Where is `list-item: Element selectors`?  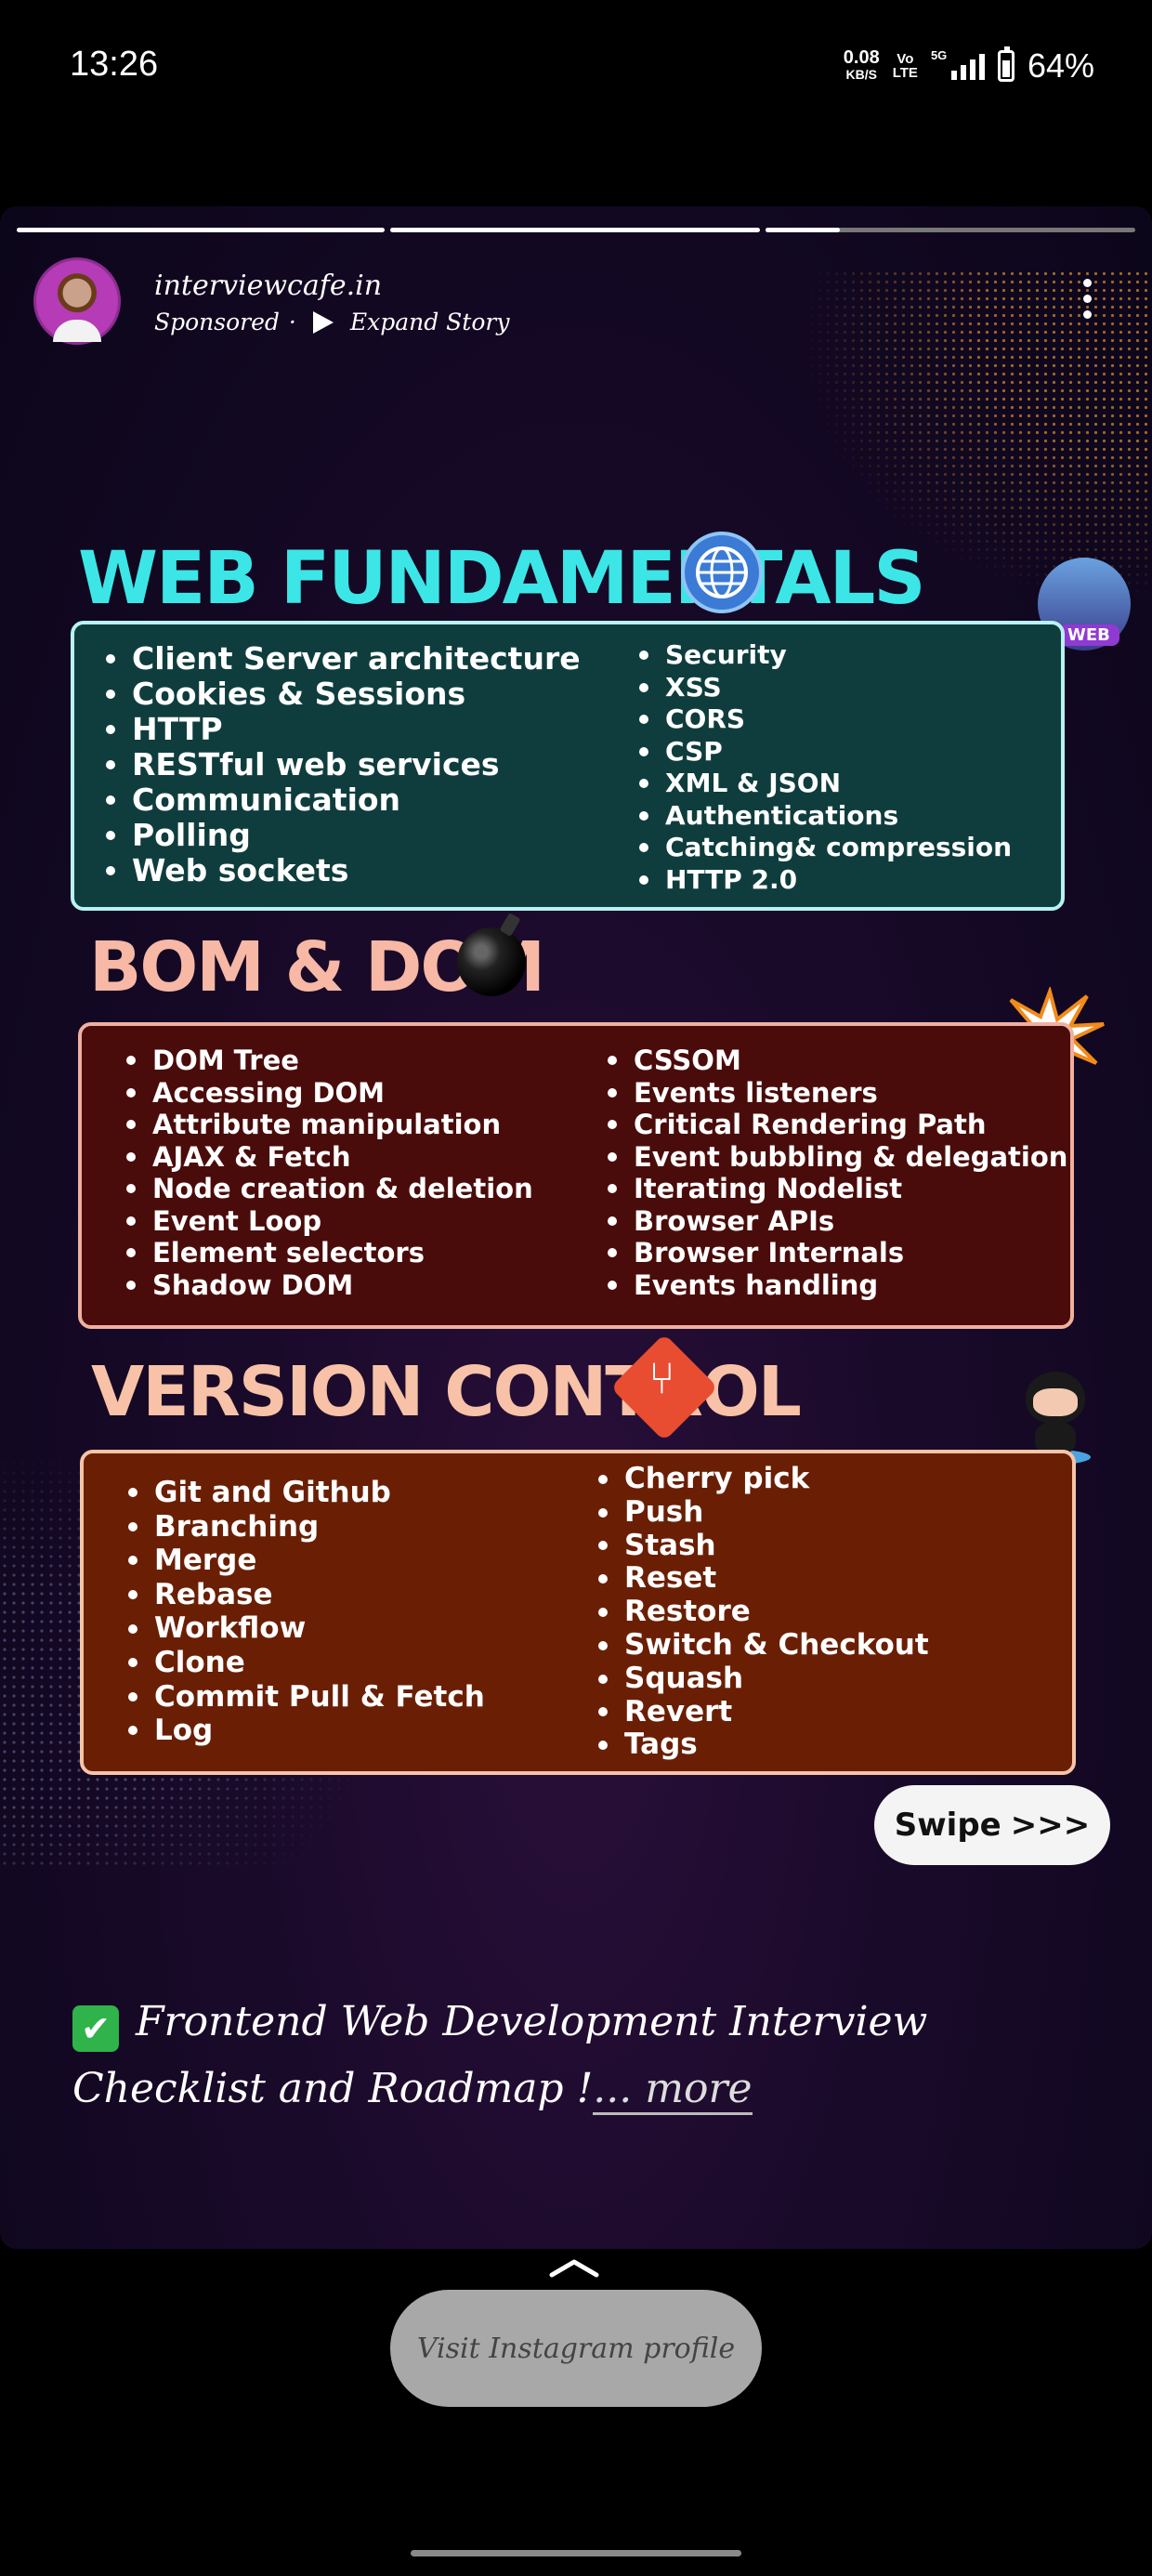
list-item: Element selectors is located at coordinates (328, 1253).